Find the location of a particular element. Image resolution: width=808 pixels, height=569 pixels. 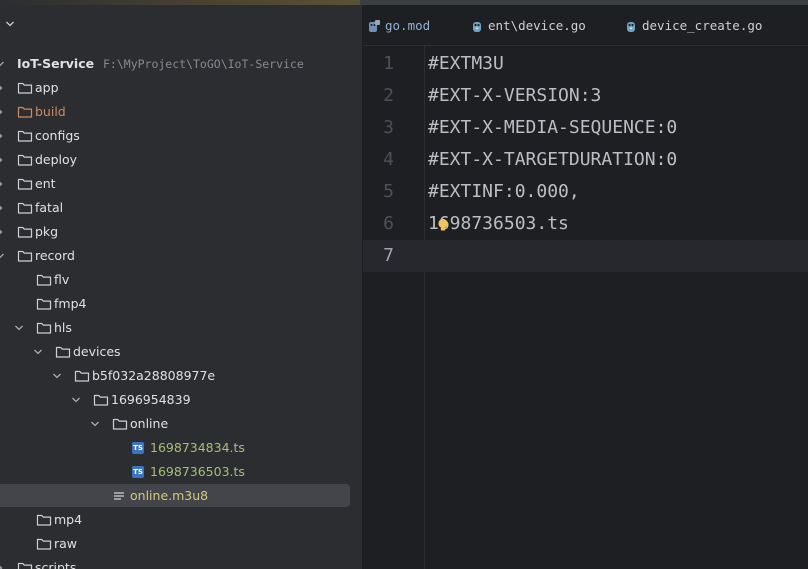

tree-item-app: app is located at coordinates (181, 88).